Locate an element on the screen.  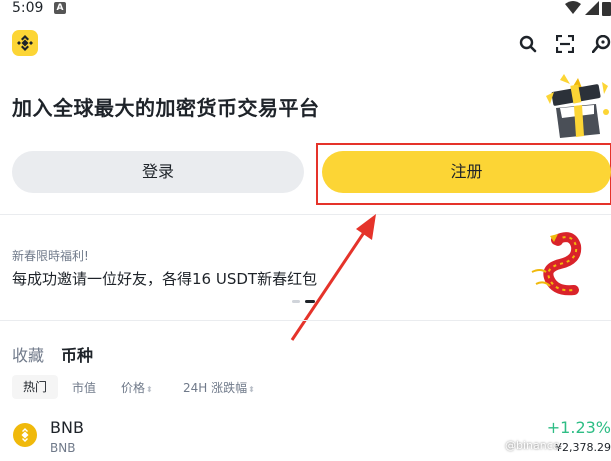
filter-hot: 热门 is located at coordinates (35, 387).